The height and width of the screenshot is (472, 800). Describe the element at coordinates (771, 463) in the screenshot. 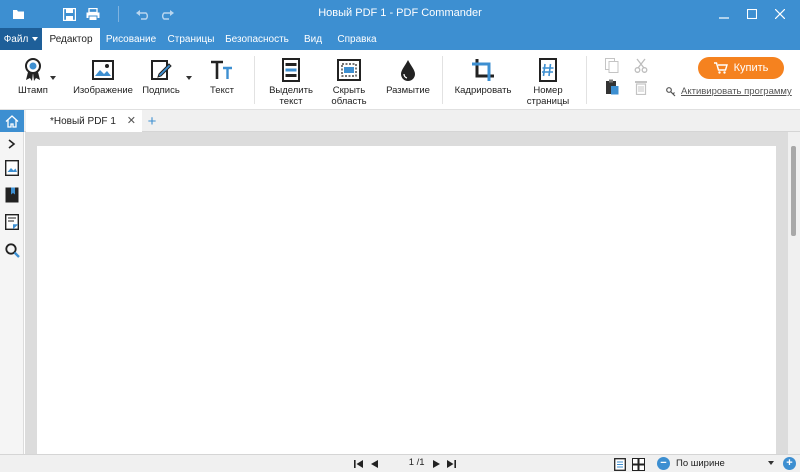

I see `chevron-down-icon` at that location.